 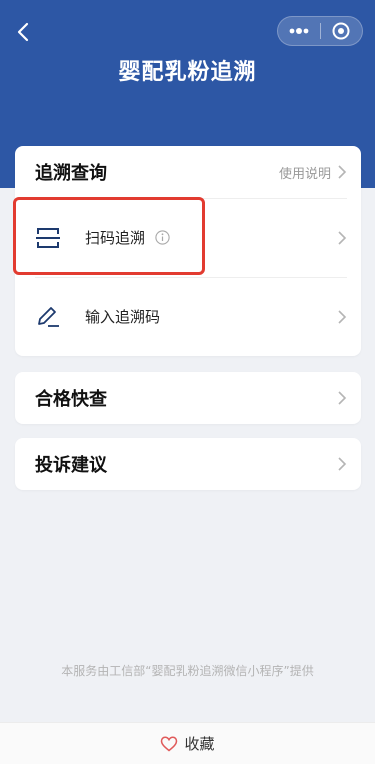 I want to click on pen-icon, so click(x=48, y=316).